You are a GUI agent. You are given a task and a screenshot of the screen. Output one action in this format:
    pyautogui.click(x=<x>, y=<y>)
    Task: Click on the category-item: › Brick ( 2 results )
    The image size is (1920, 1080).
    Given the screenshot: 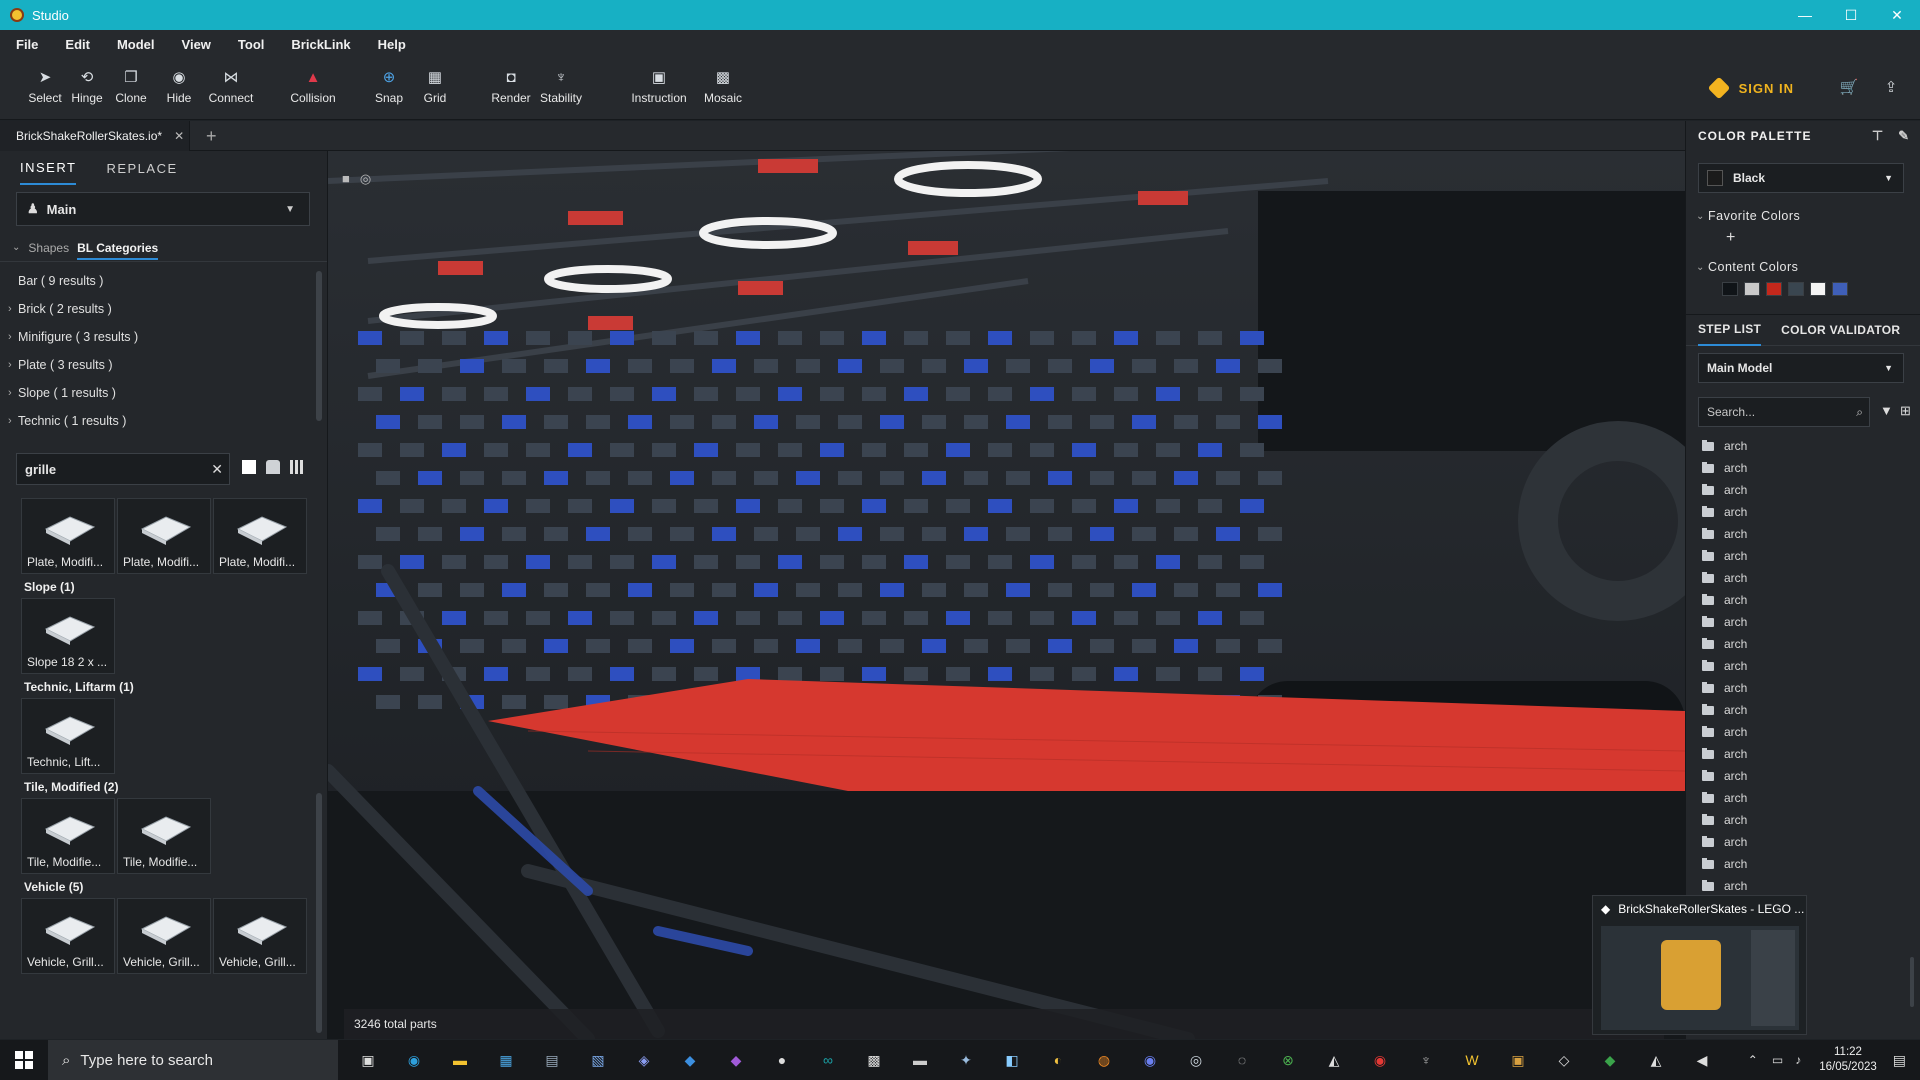 What is the action you would take?
    pyautogui.click(x=159, y=309)
    